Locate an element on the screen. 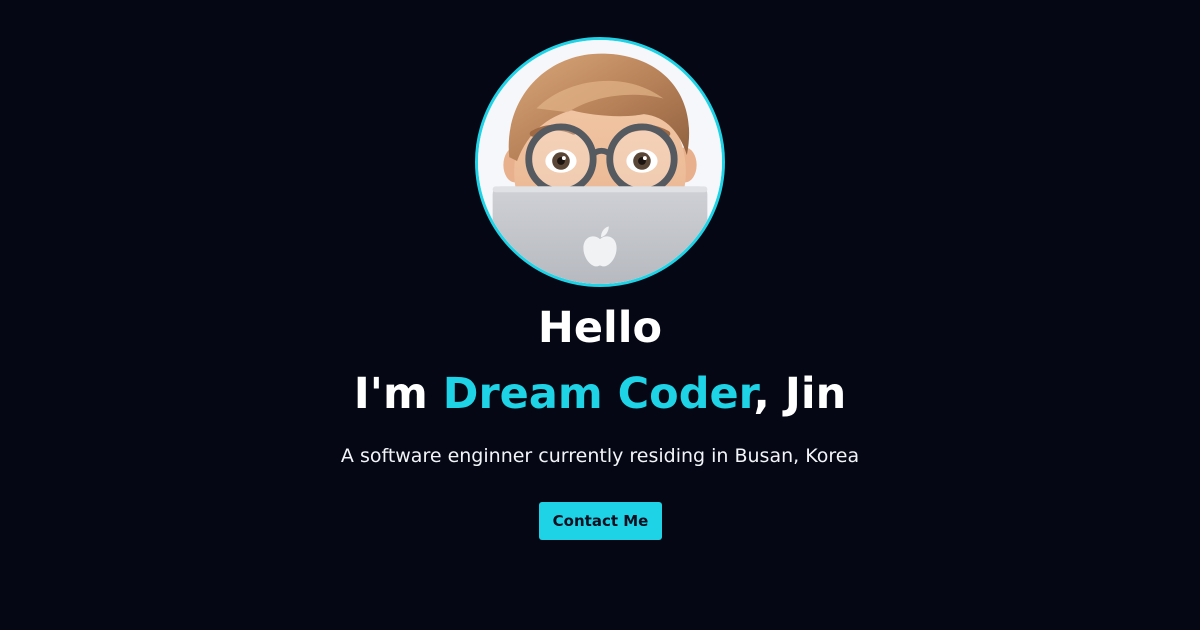 This screenshot has height=630, width=1200. intro-name-highlight: Dream Coder is located at coordinates (598, 394).